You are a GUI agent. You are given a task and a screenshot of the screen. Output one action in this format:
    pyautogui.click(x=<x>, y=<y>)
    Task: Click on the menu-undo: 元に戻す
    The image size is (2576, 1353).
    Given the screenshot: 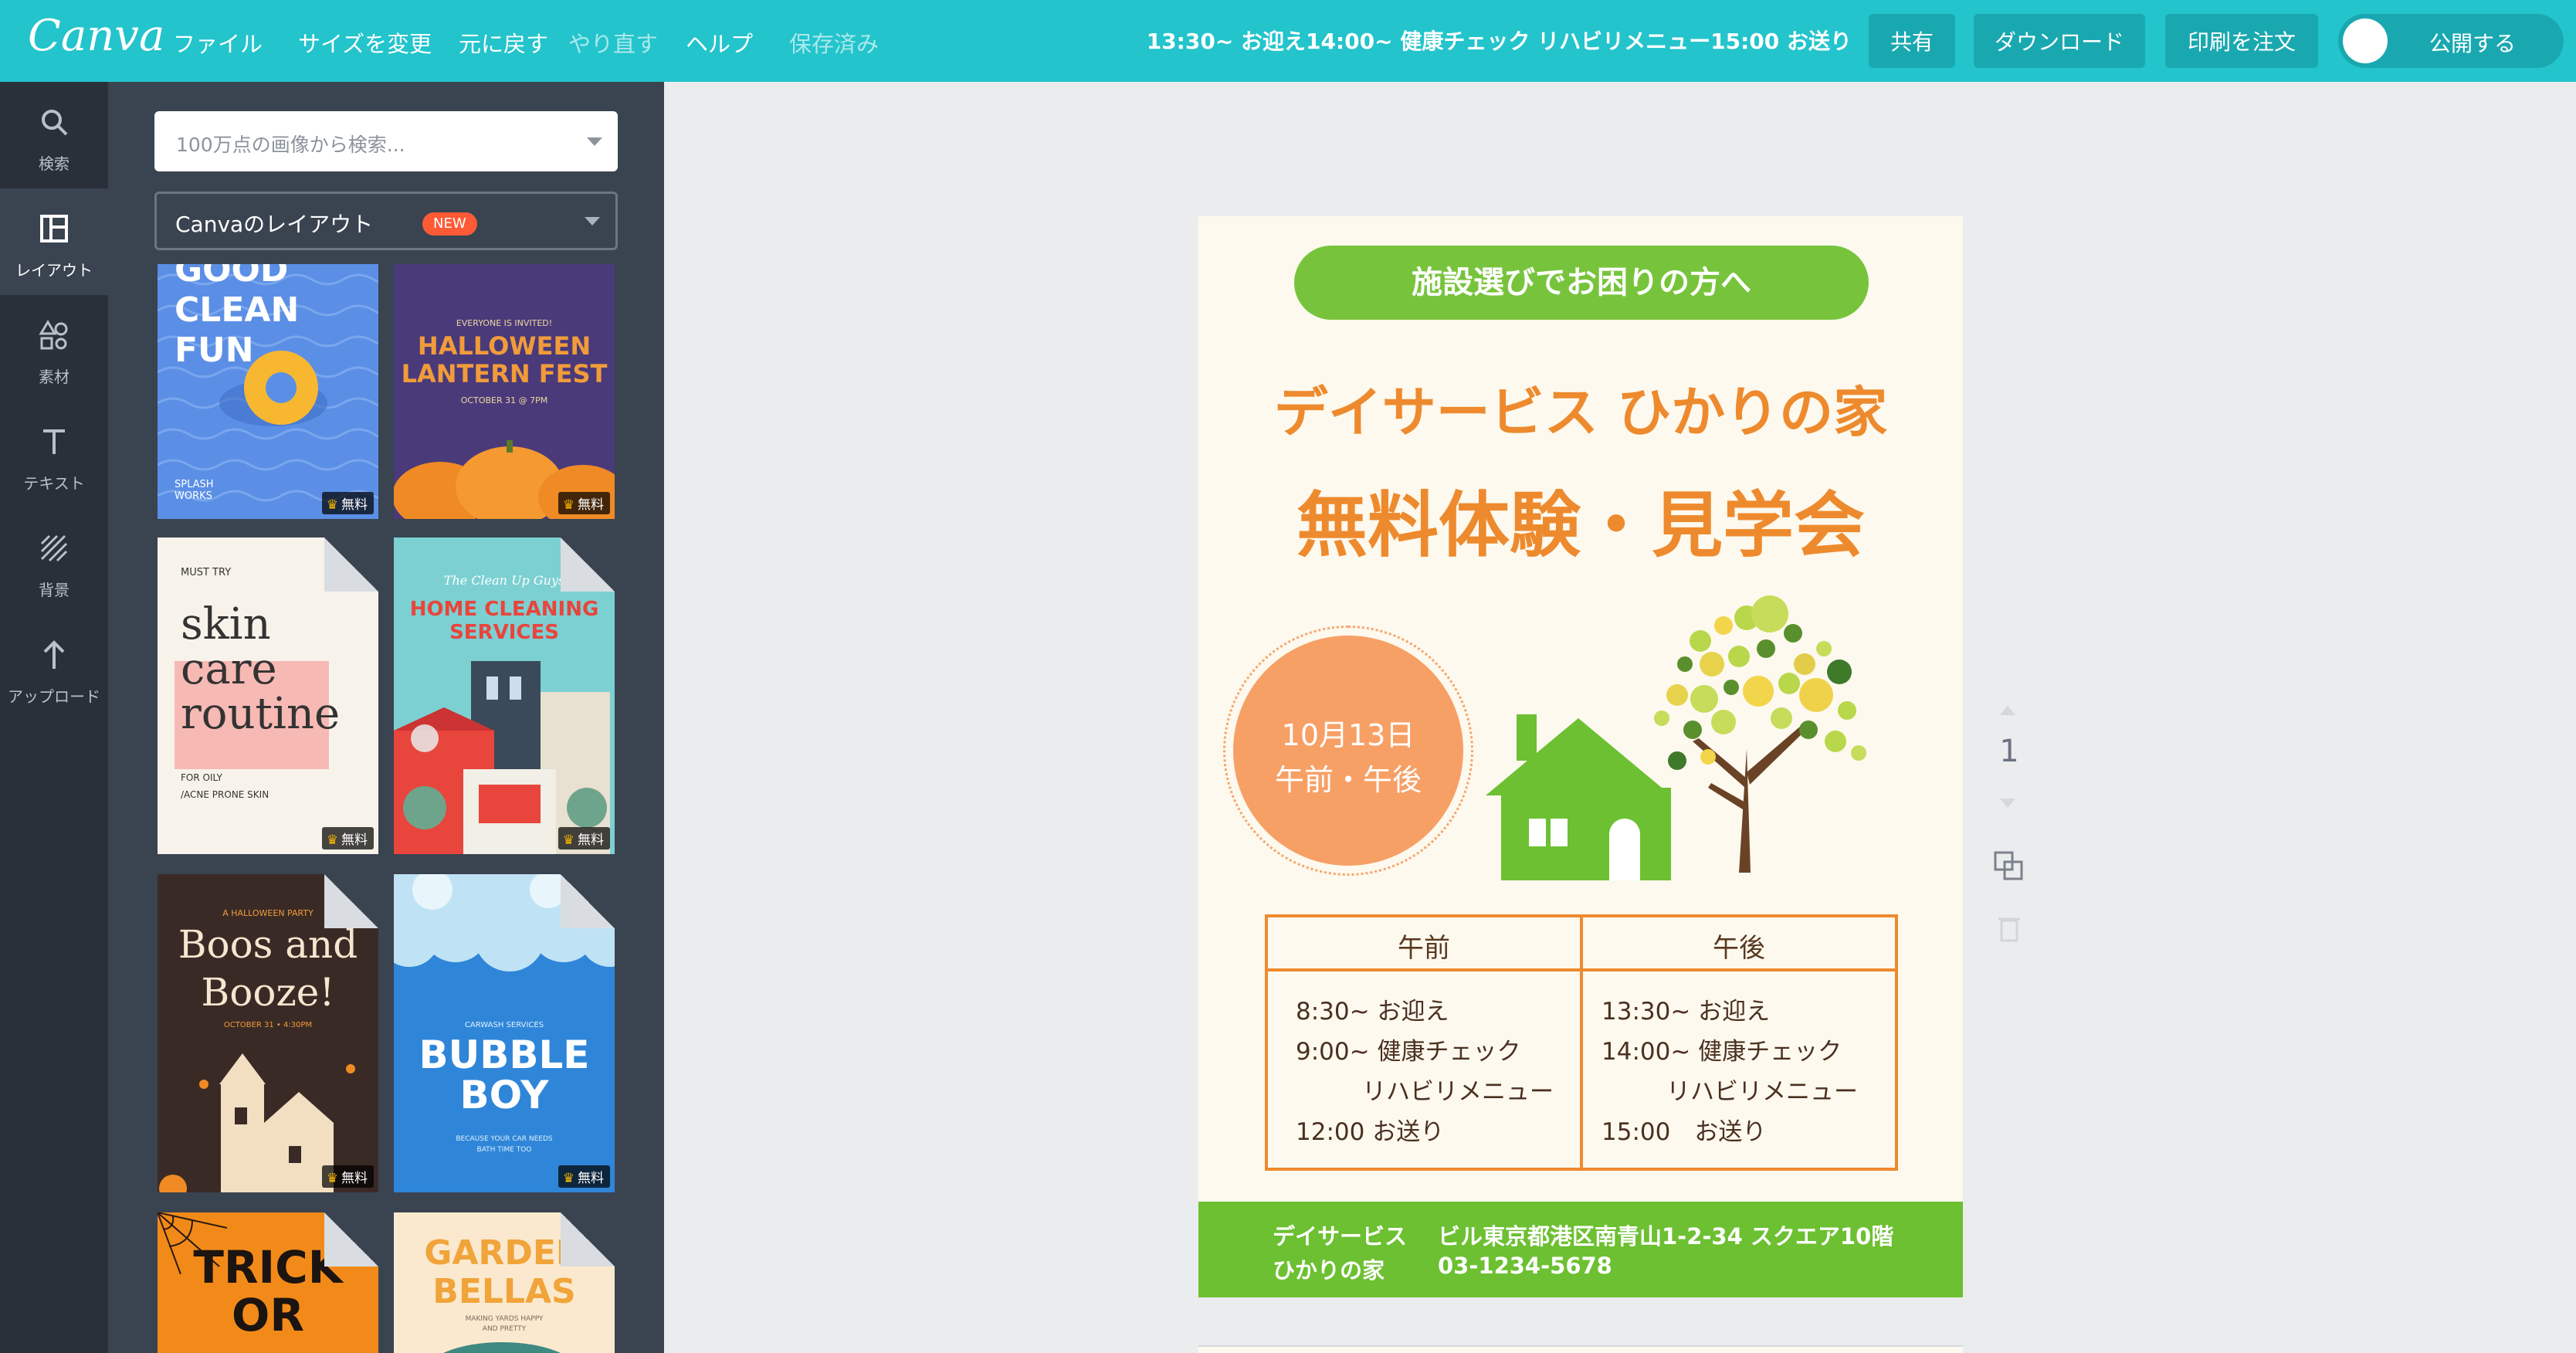 What is the action you would take?
    pyautogui.click(x=503, y=42)
    